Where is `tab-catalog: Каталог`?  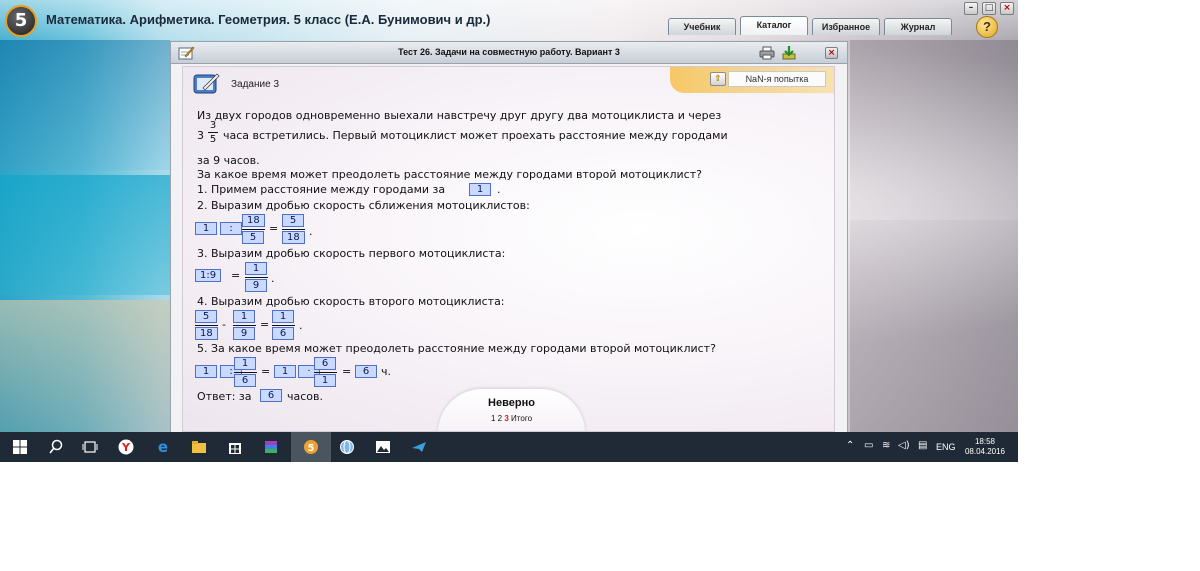 tab-catalog: Каталог is located at coordinates (774, 25).